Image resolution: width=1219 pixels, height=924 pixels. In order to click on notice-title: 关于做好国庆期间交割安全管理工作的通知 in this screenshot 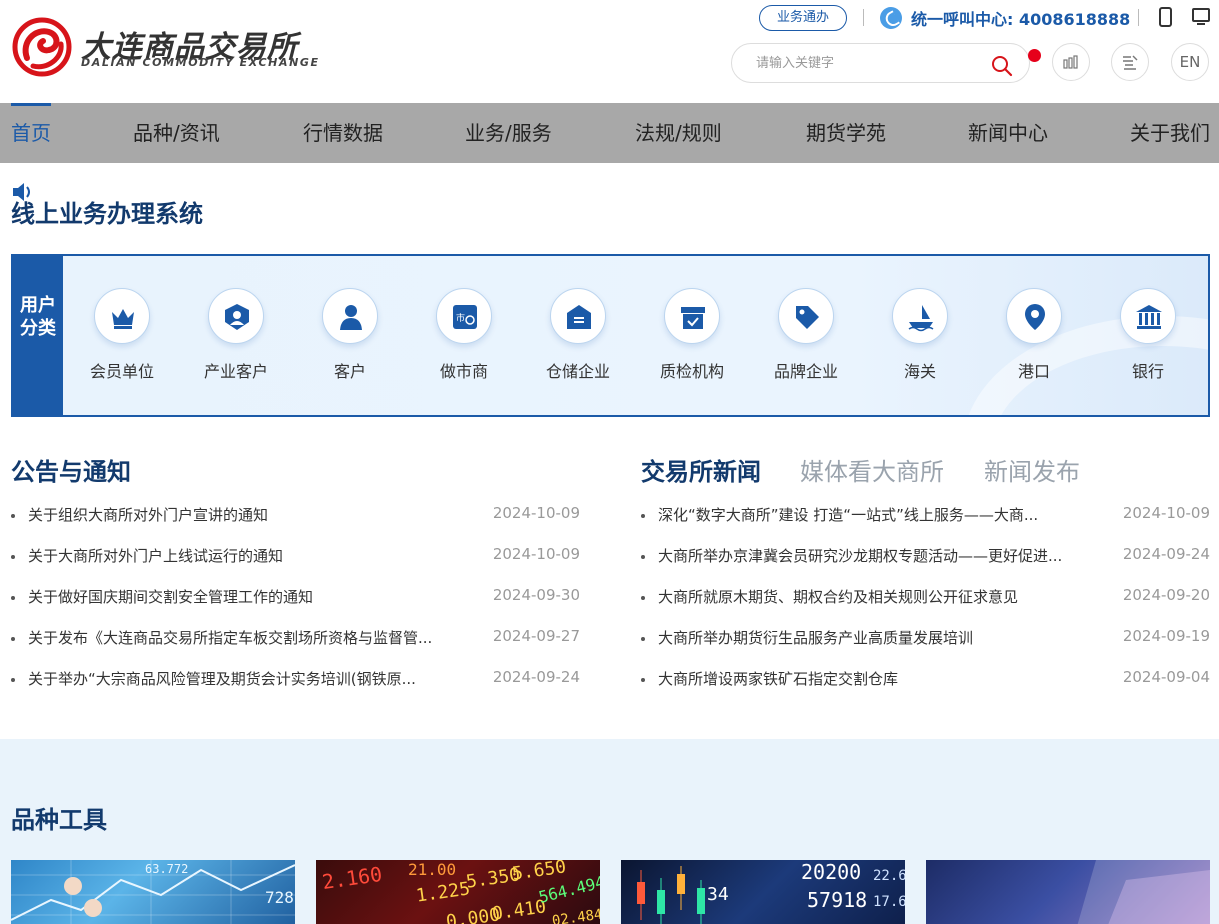, I will do `click(248, 596)`.